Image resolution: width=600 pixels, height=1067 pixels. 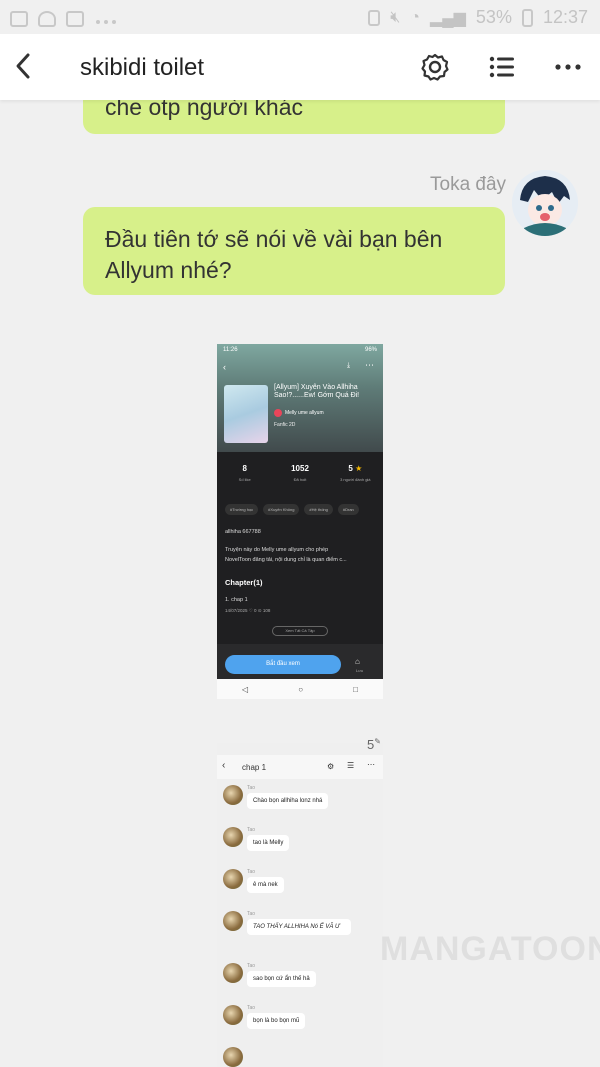 What do you see at coordinates (278, 413) in the screenshot?
I see `author-avatar-icon` at bounding box center [278, 413].